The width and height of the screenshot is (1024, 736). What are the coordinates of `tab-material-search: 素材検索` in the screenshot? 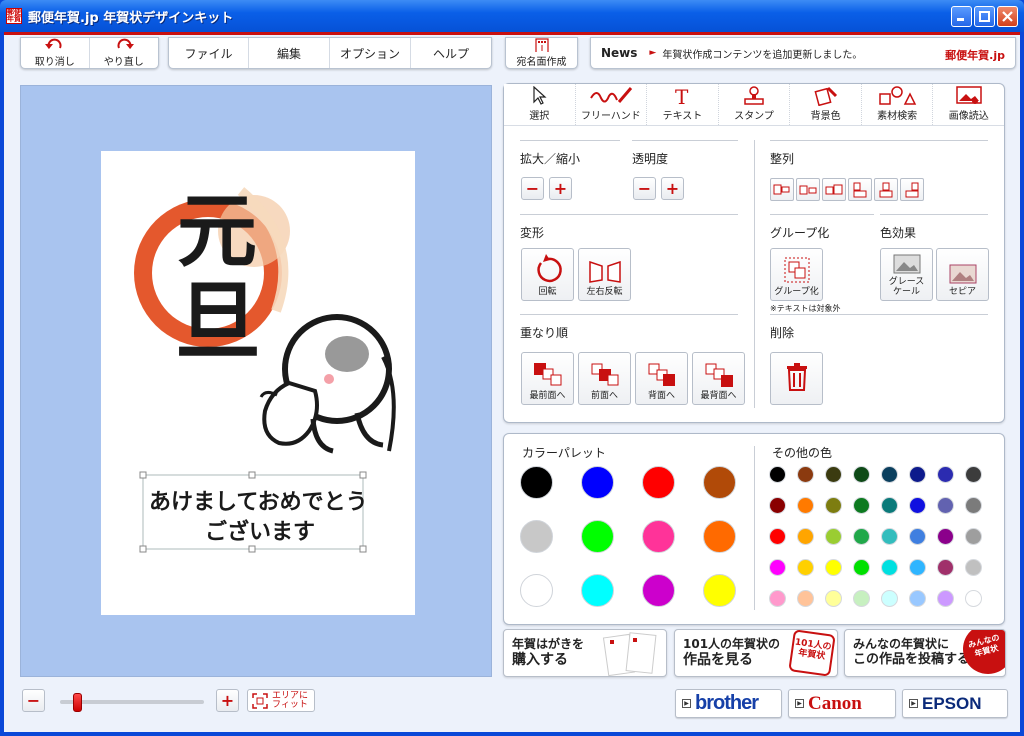 It's located at (898, 104).